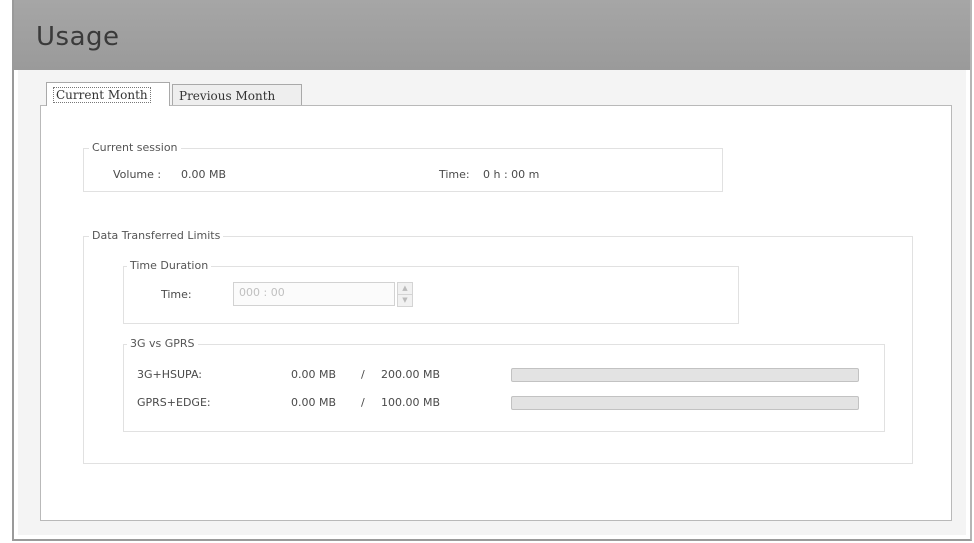 This screenshot has height=543, width=974. I want to click on tab-previous-month: Previous Month, so click(237, 95).